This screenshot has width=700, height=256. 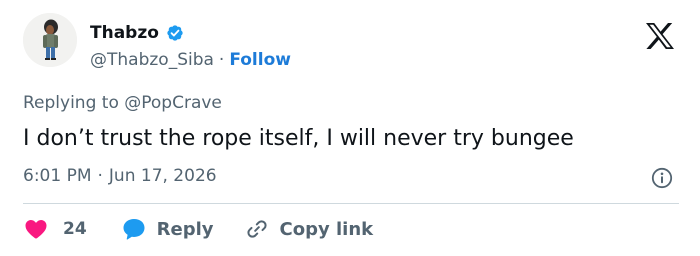 What do you see at coordinates (660, 36) in the screenshot?
I see `x-logo-icon` at bounding box center [660, 36].